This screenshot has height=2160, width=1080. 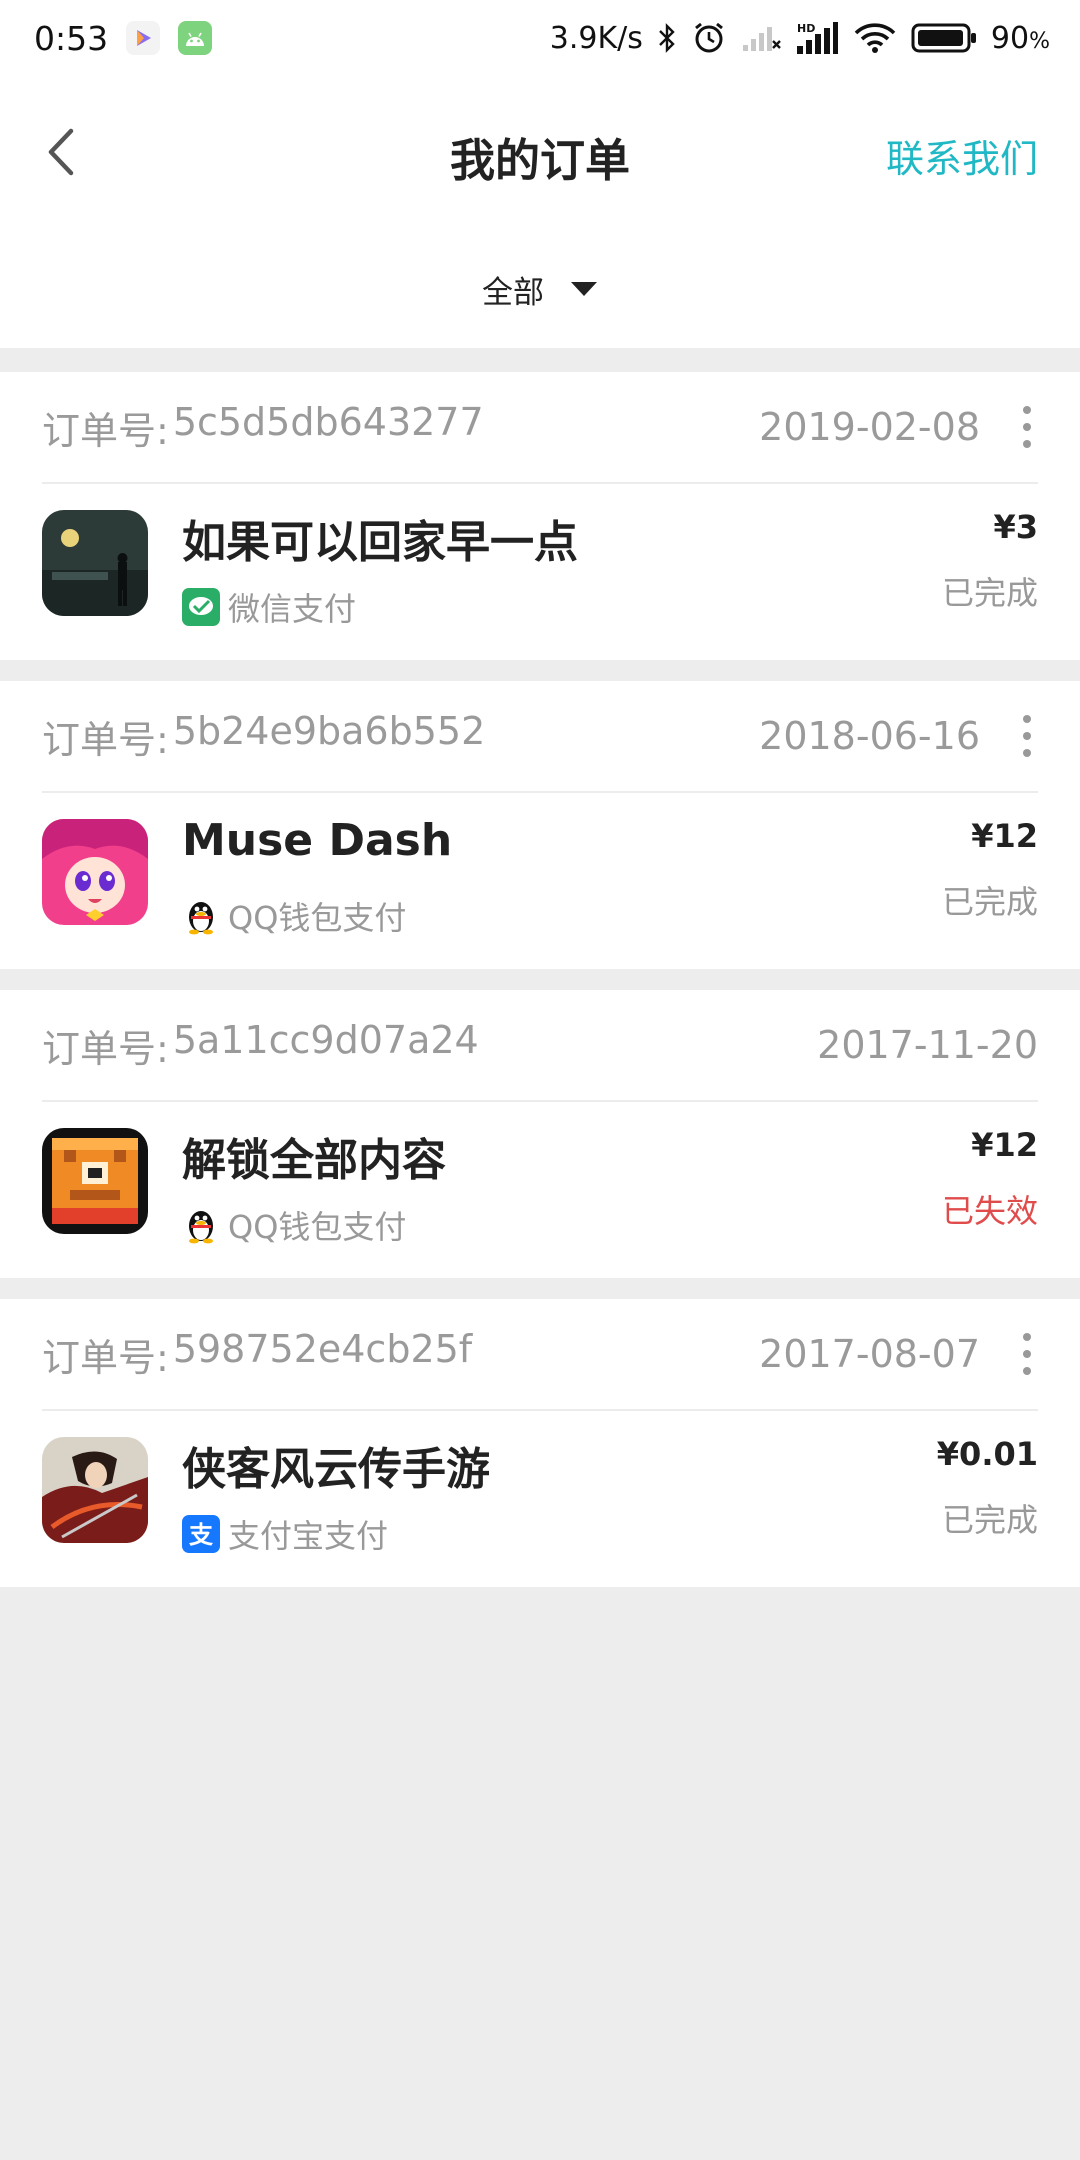 What do you see at coordinates (513, 292) in the screenshot?
I see `filter-selected-label: 全部` at bounding box center [513, 292].